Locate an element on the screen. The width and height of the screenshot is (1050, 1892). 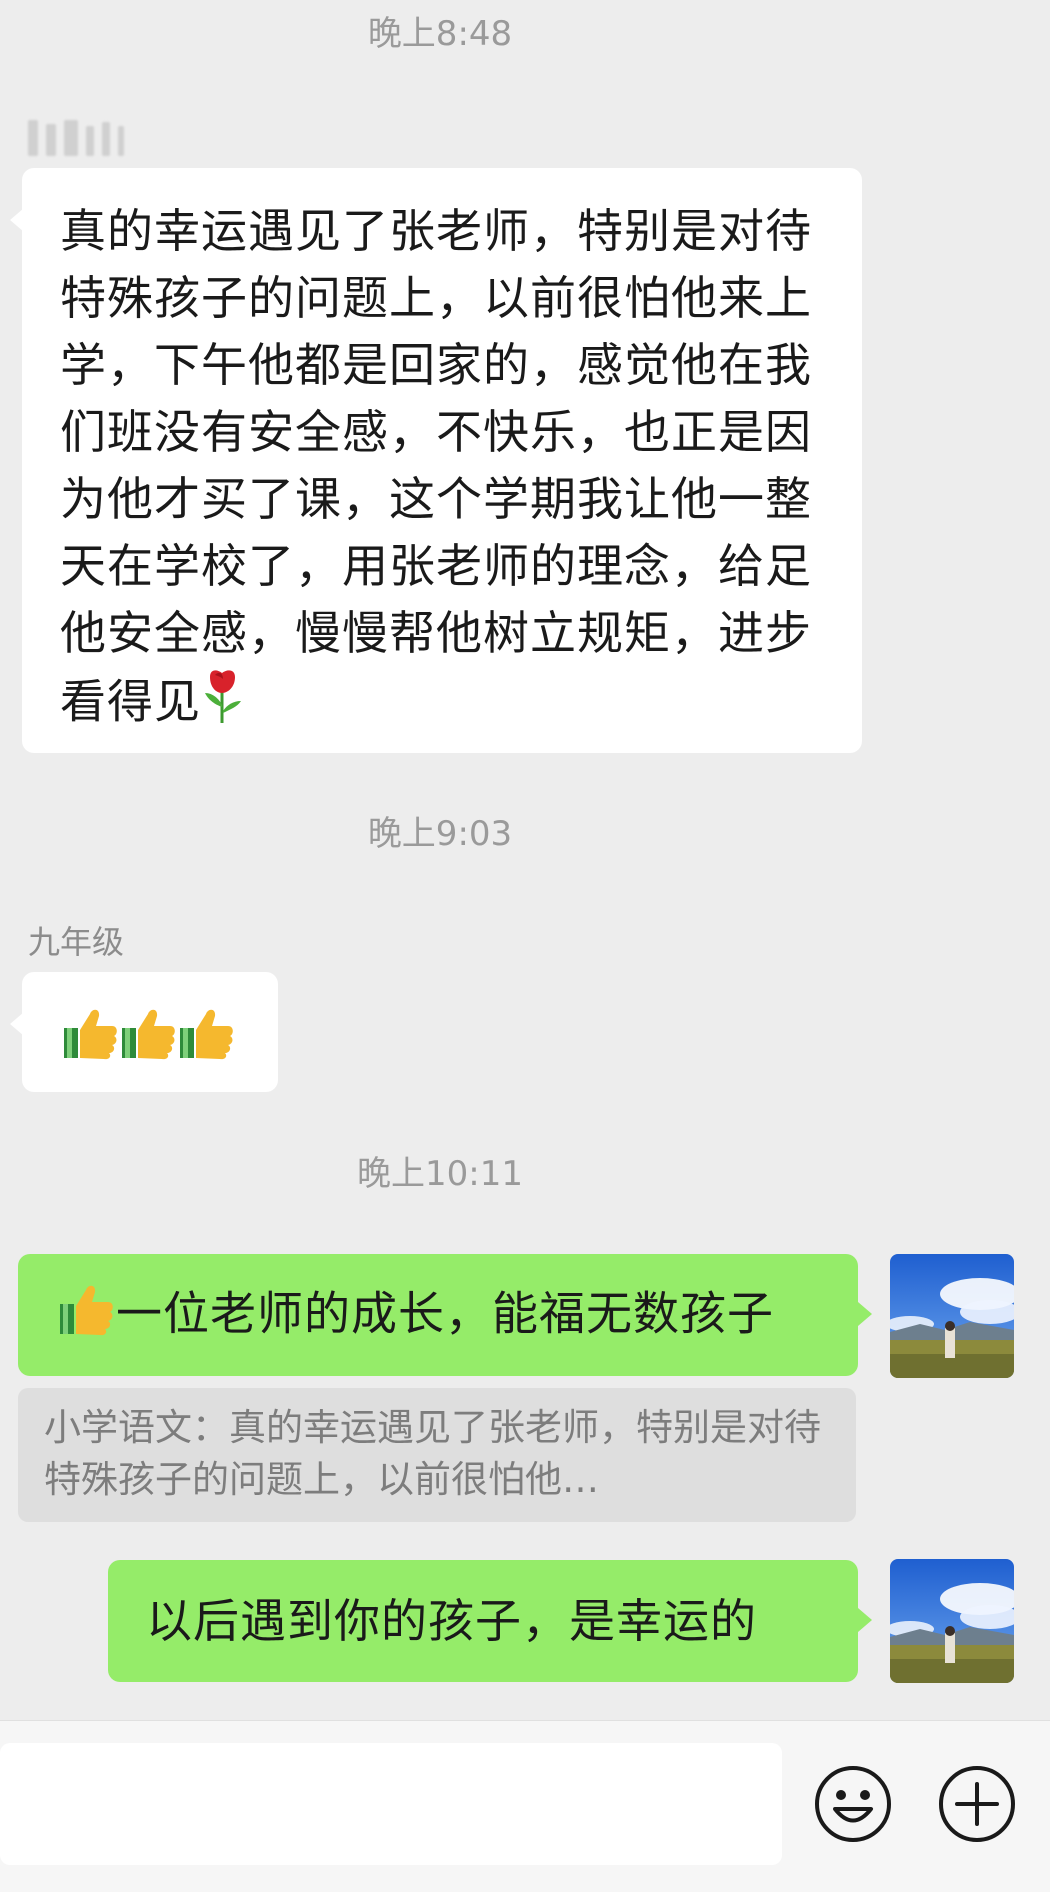
message-bubble-outgoing: 一位老师的成长，能福无数孩子 is located at coordinates (445, 1315).